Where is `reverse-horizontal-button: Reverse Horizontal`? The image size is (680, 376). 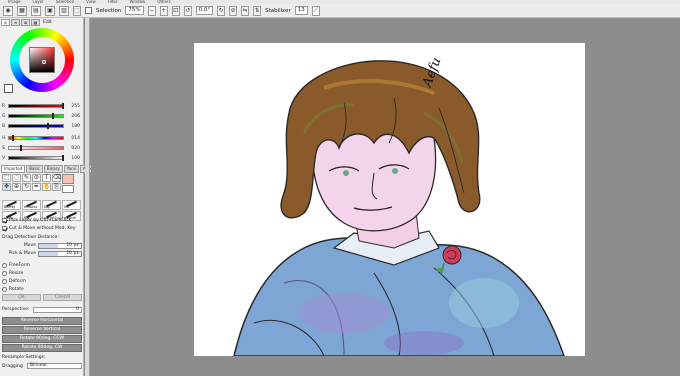 reverse-horizontal-button: Reverse Horizontal is located at coordinates (42, 321).